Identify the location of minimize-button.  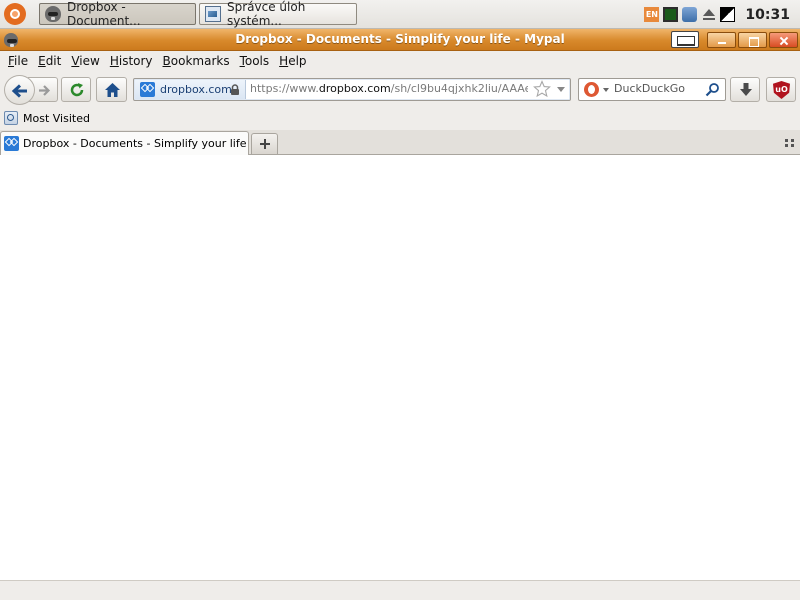
(721, 40).